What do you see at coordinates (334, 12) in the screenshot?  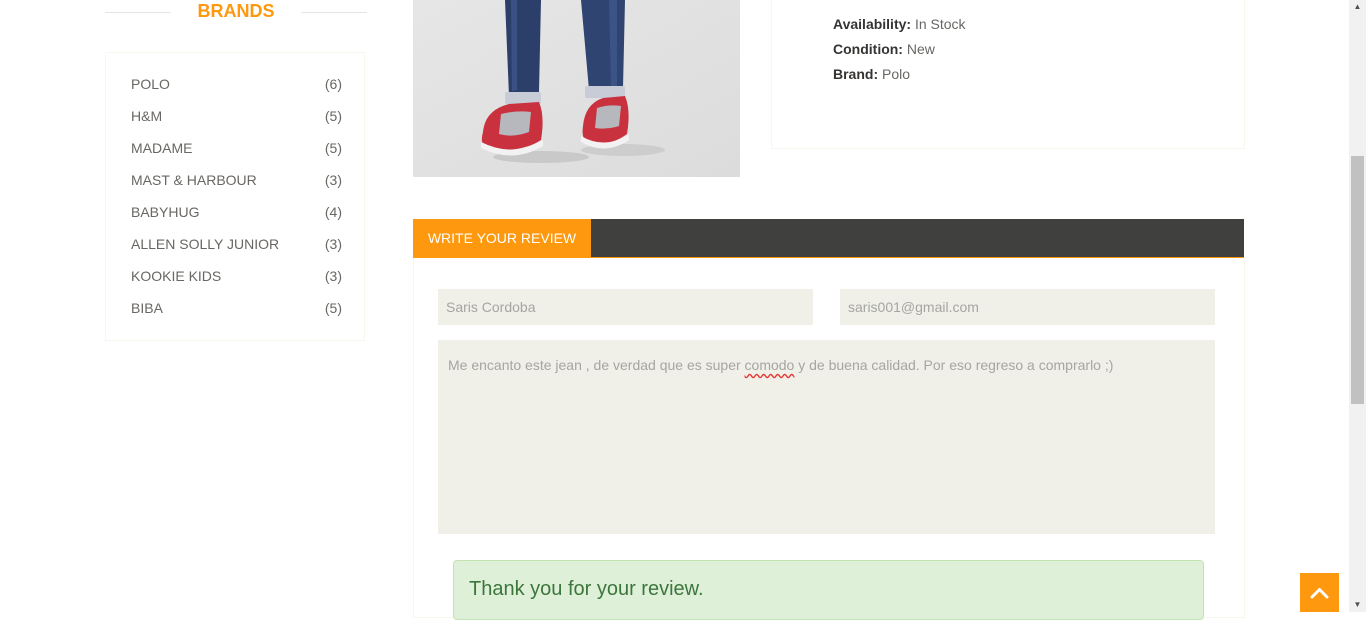 I see `heading-divider-right` at bounding box center [334, 12].